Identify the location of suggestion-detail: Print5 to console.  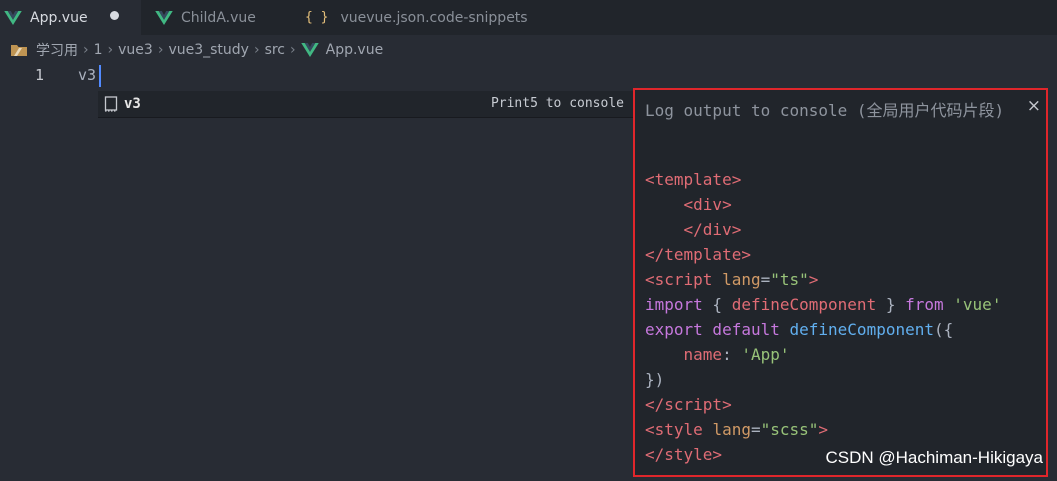
(557, 103).